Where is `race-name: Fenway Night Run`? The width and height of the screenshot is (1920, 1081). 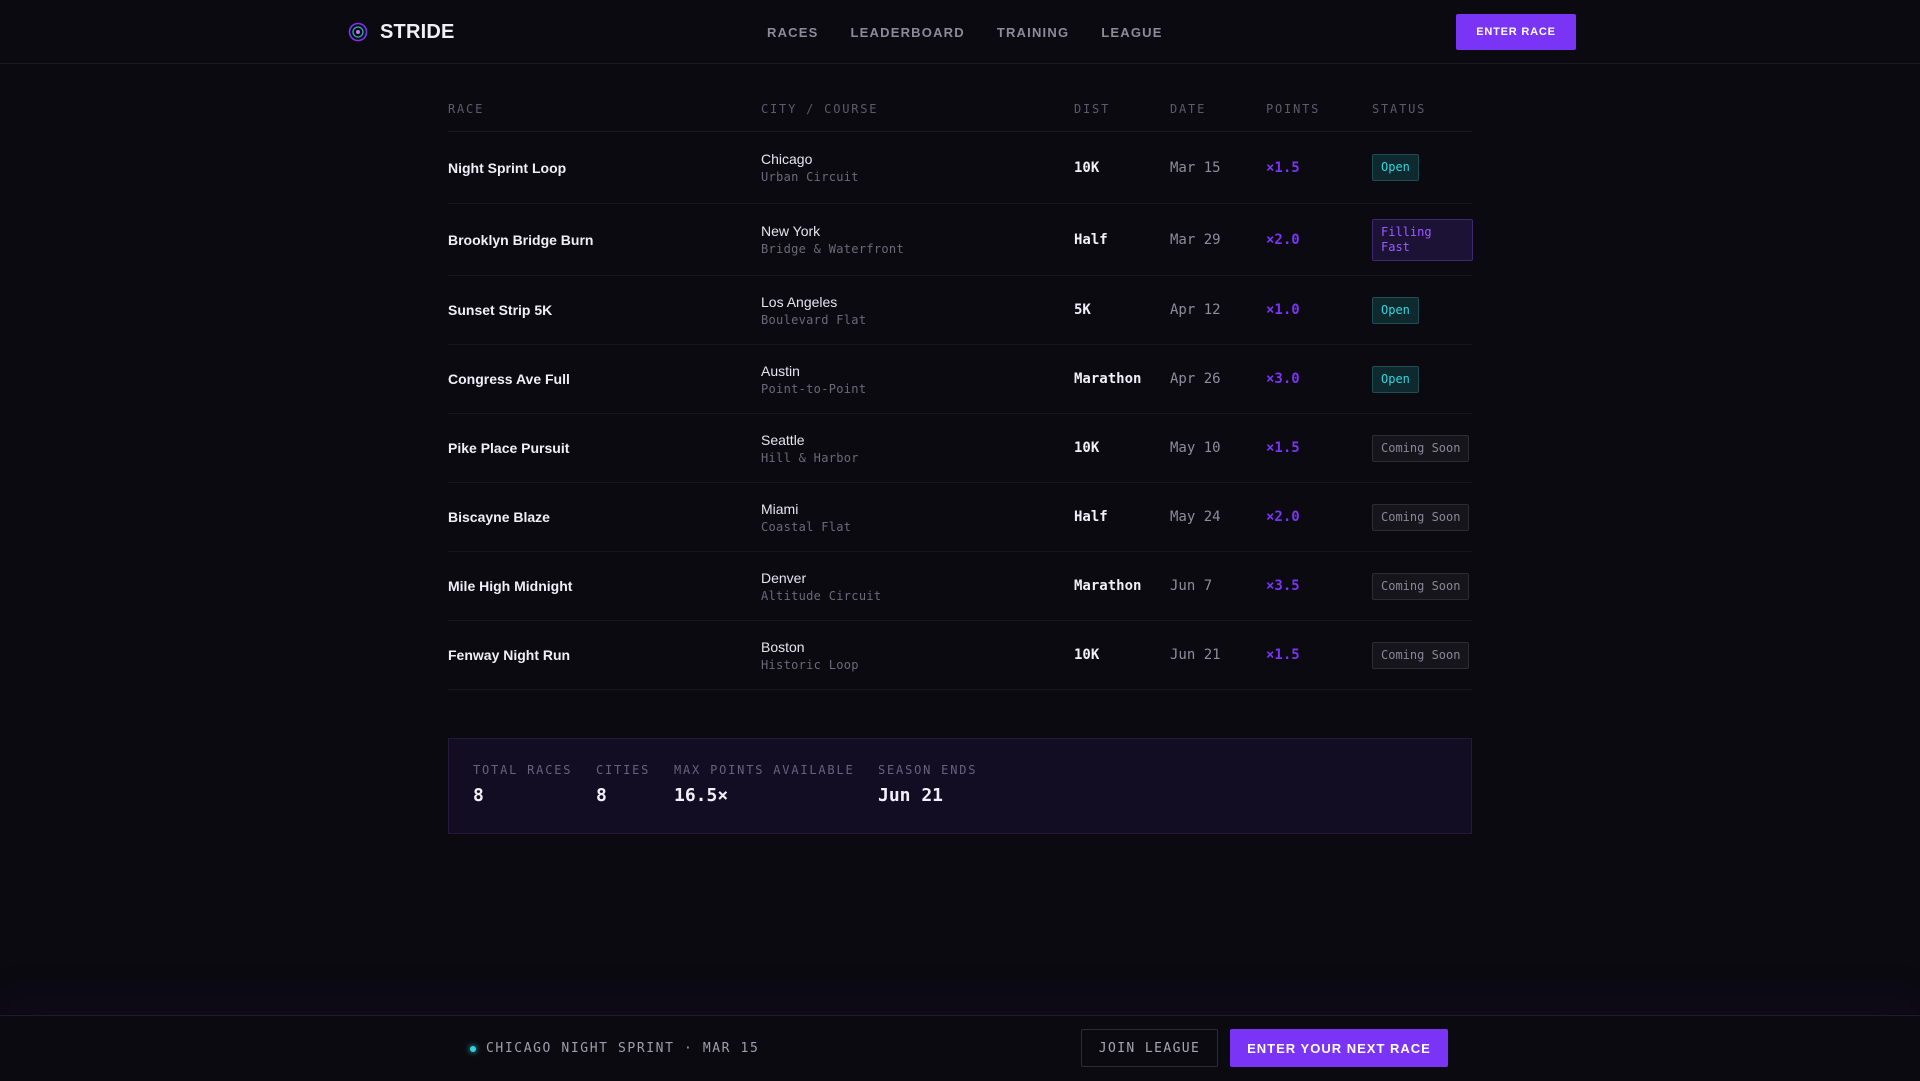 race-name: Fenway Night Run is located at coordinates (509, 655).